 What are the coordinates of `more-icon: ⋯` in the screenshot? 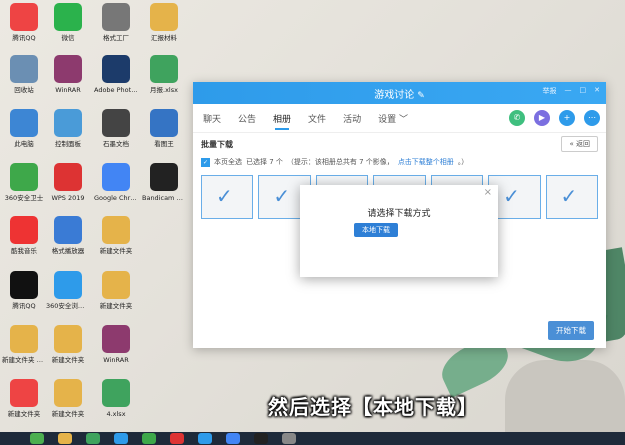 It's located at (592, 118).